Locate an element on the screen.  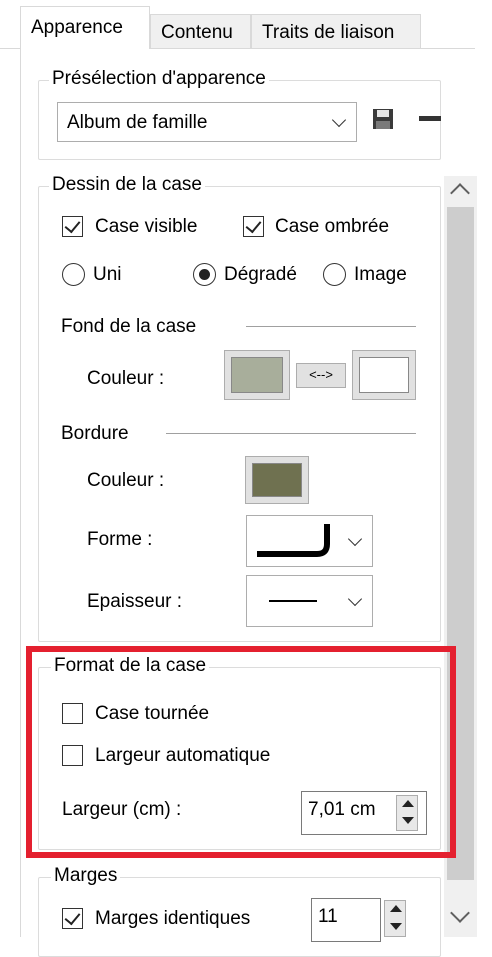
border-heading: Bordure is located at coordinates (95, 433).